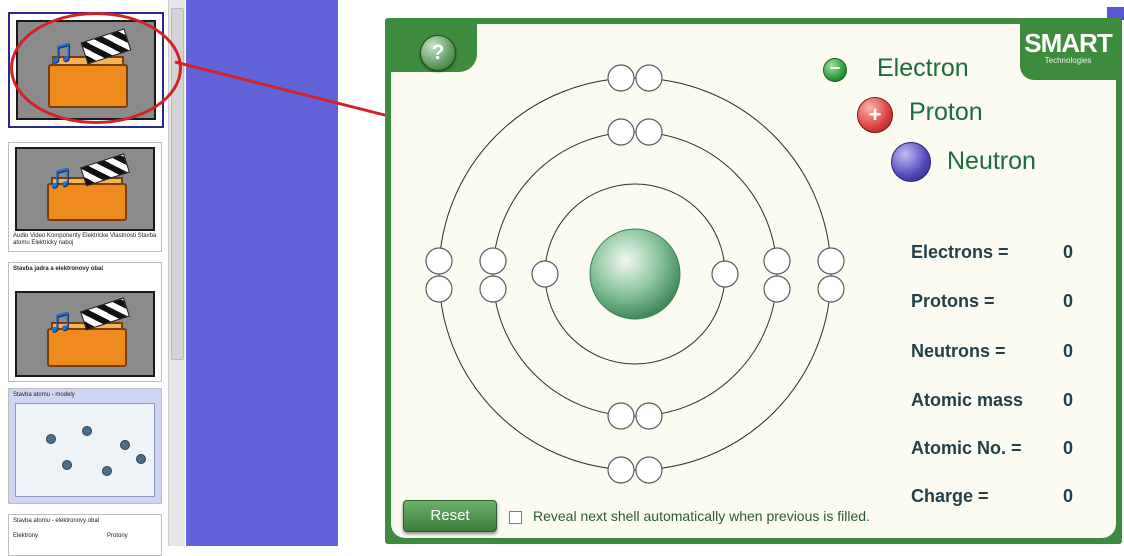 This screenshot has width=1124, height=556. Describe the element at coordinates (1068, 301) in the screenshot. I see `protons-count-value: 0` at that location.